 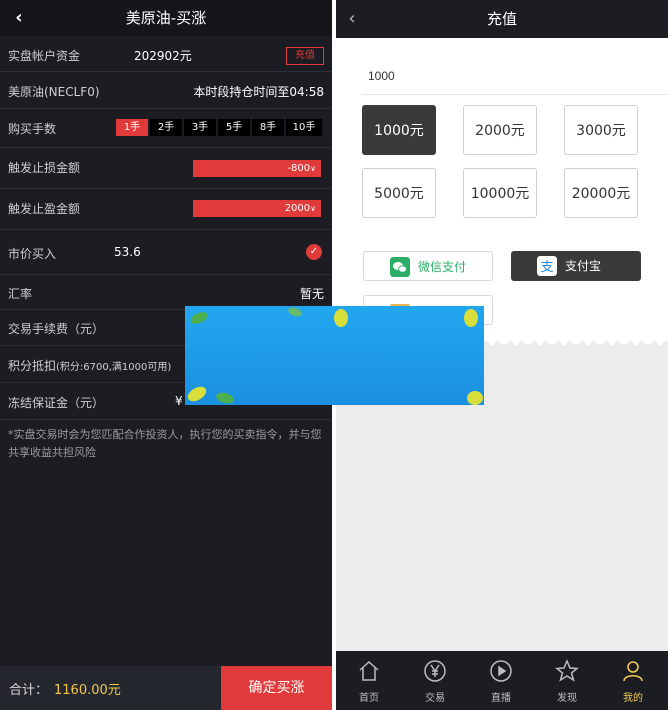 I want to click on recharge-button: 充值, so click(x=305, y=56).